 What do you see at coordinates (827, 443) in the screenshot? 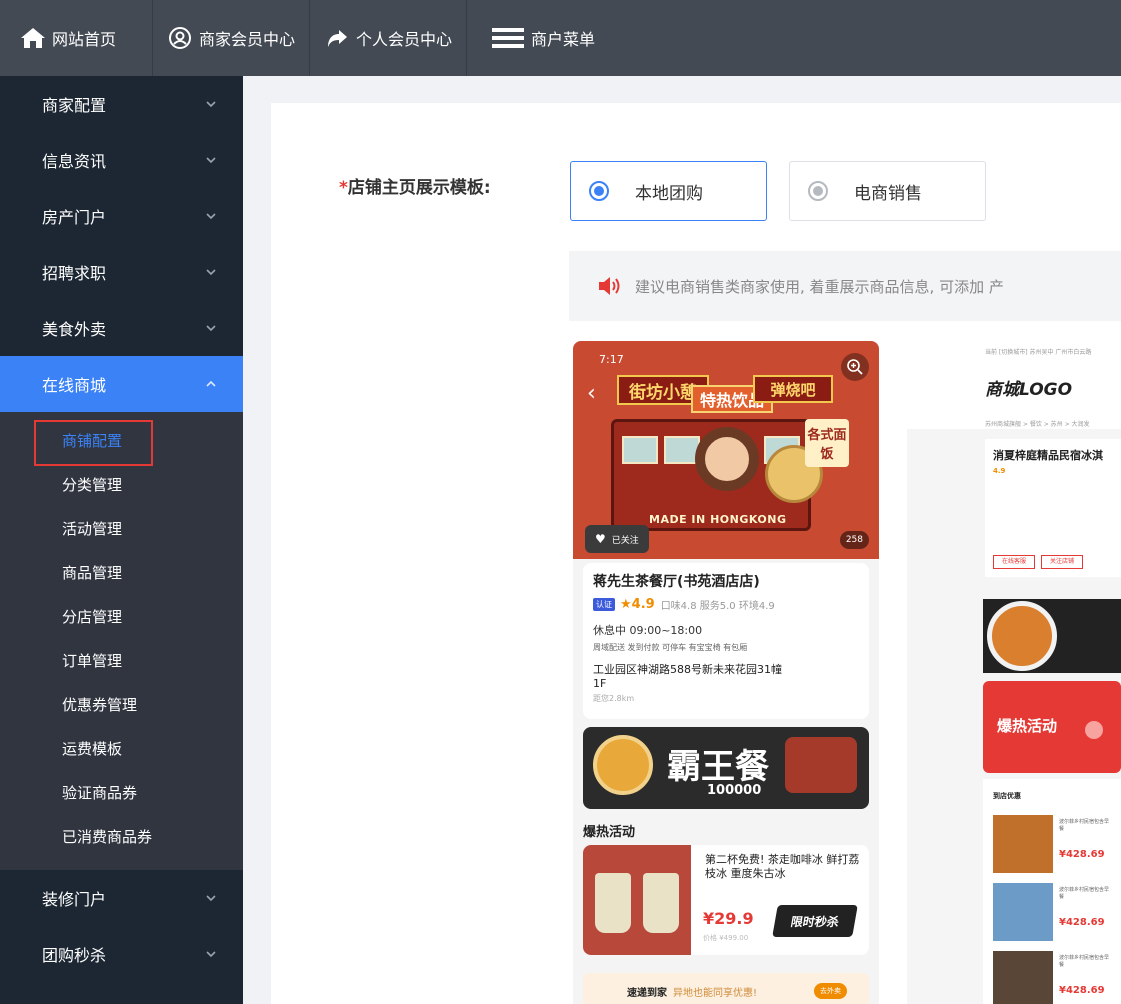
I see `sign-tag: 各式面饭` at bounding box center [827, 443].